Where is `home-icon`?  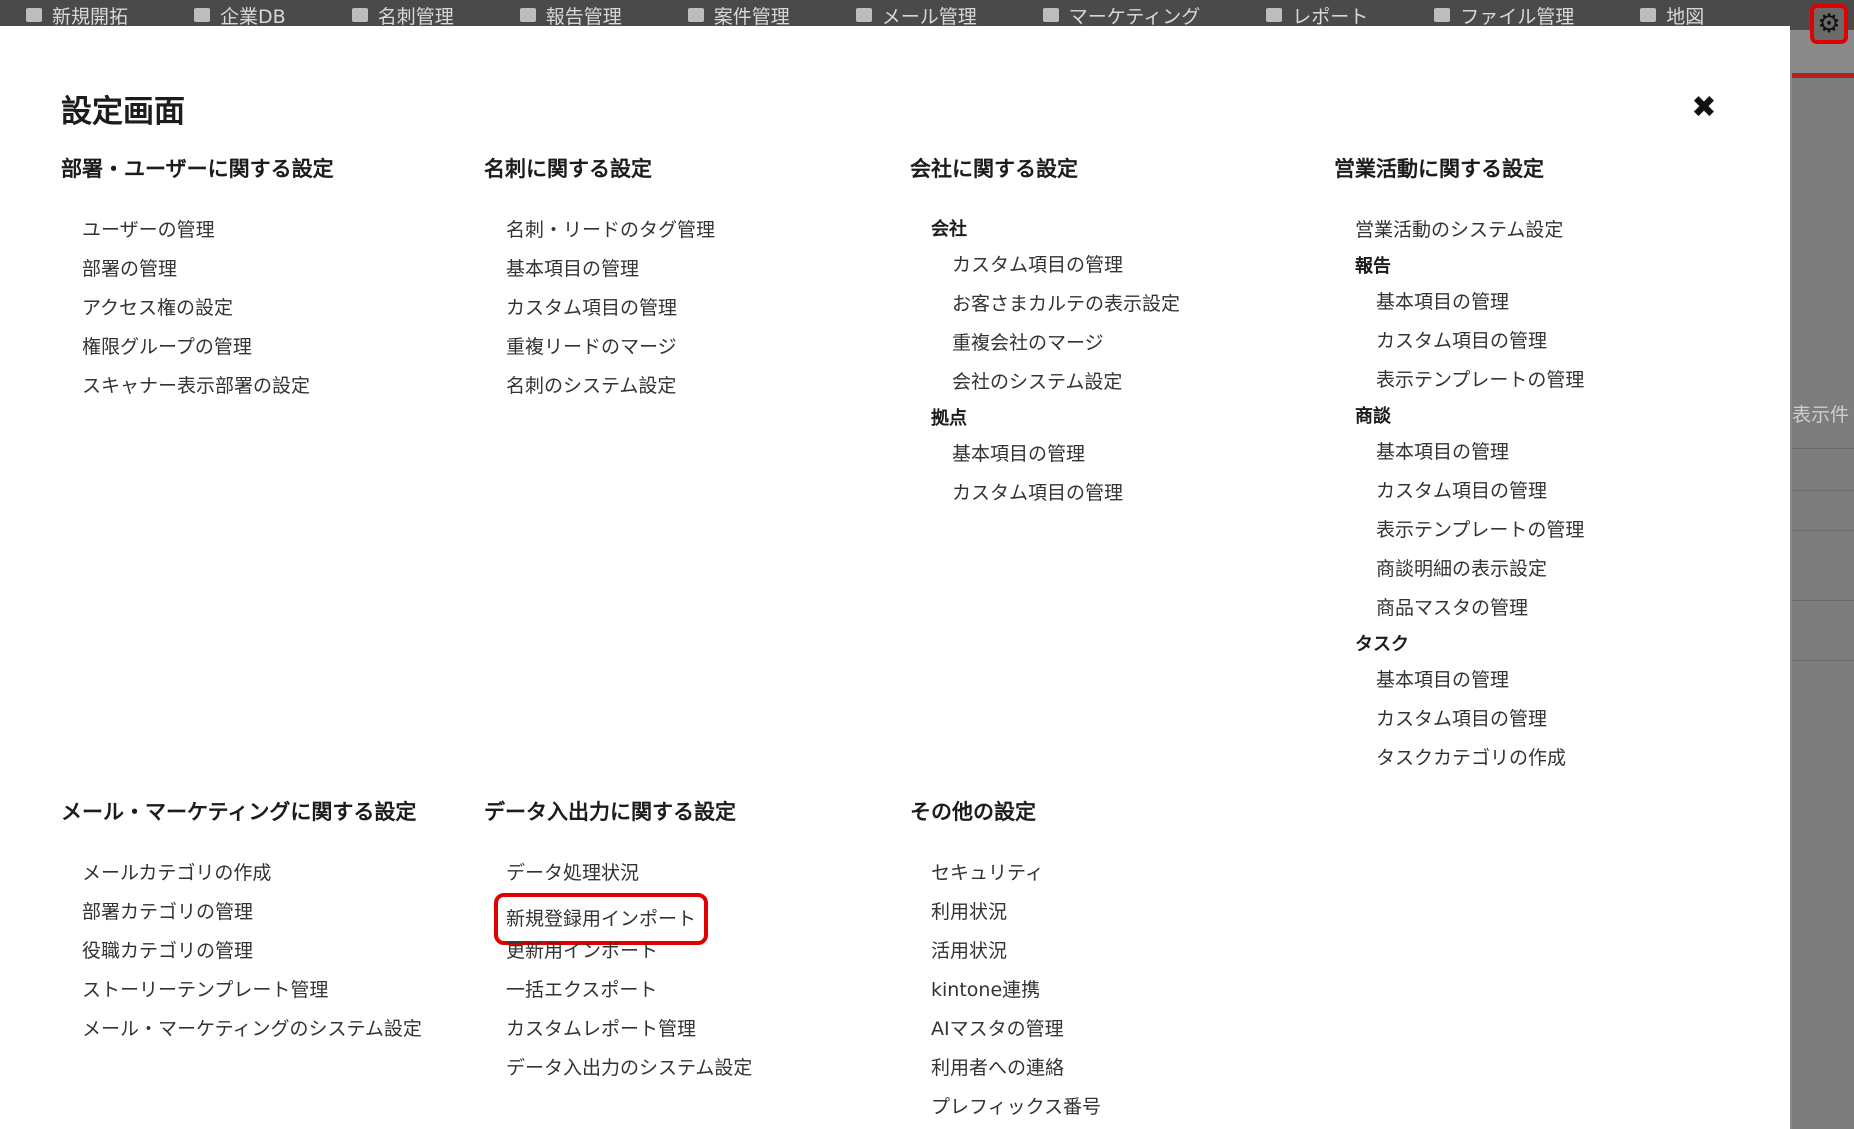
home-icon is located at coordinates (34, 15).